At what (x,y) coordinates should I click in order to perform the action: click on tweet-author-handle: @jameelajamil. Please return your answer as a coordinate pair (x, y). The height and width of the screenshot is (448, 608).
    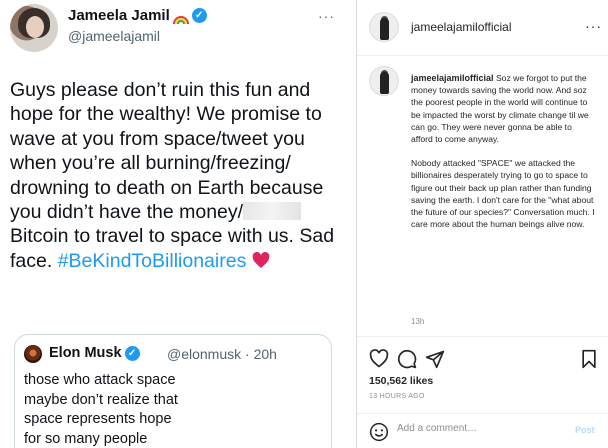
    Looking at the image, I should click on (114, 36).